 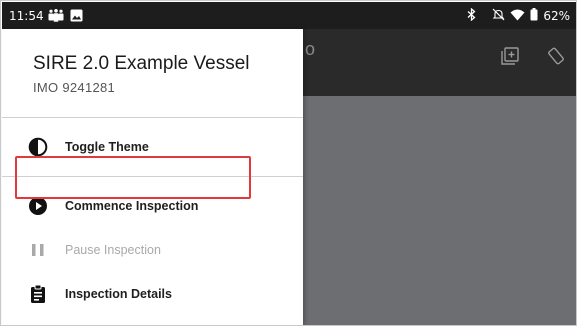 What do you see at coordinates (38, 147) in the screenshot?
I see `contrast-icon` at bounding box center [38, 147].